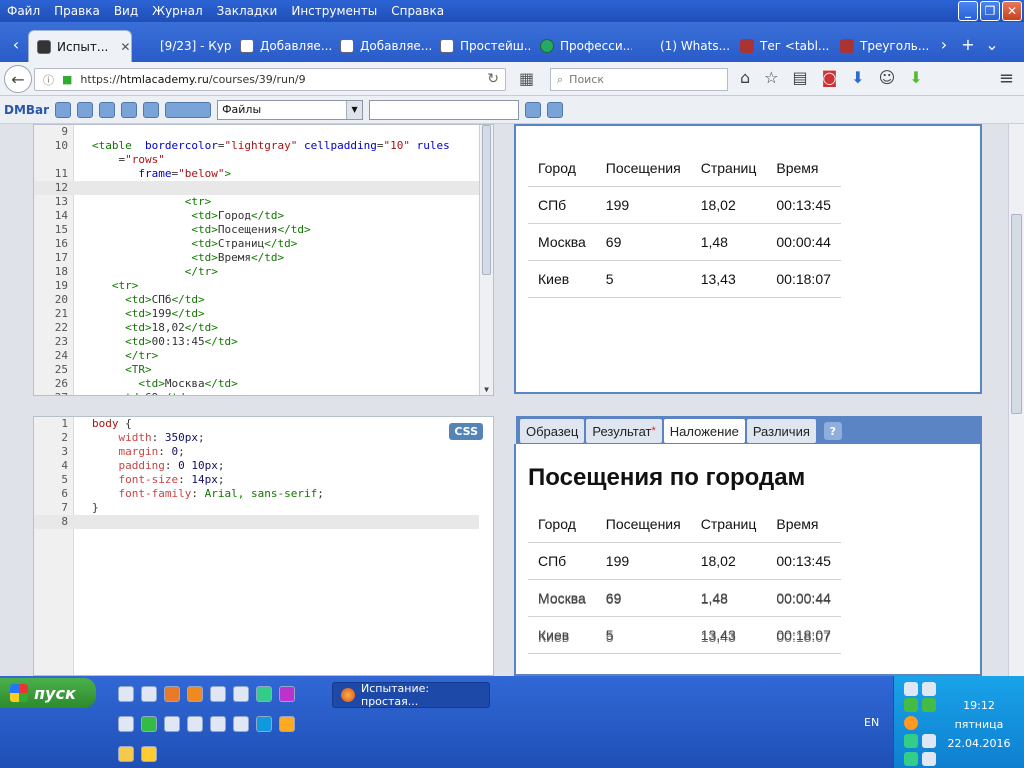 The width and height of the screenshot is (1024, 768). What do you see at coordinates (256, 424) in the screenshot?
I see `code-line: 1 body {` at bounding box center [256, 424].